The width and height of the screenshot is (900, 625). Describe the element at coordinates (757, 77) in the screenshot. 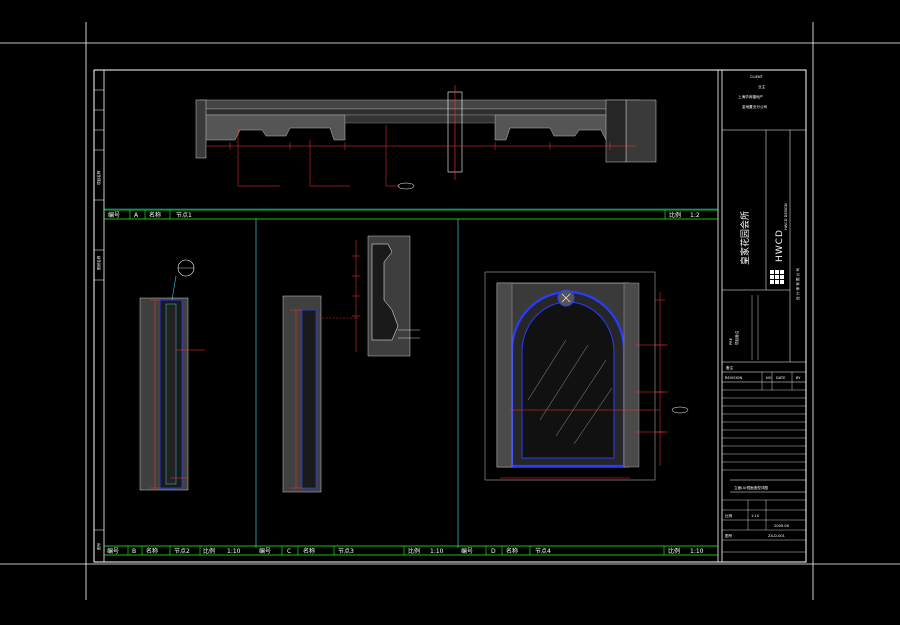

I see `client-label: CLIENT` at that location.